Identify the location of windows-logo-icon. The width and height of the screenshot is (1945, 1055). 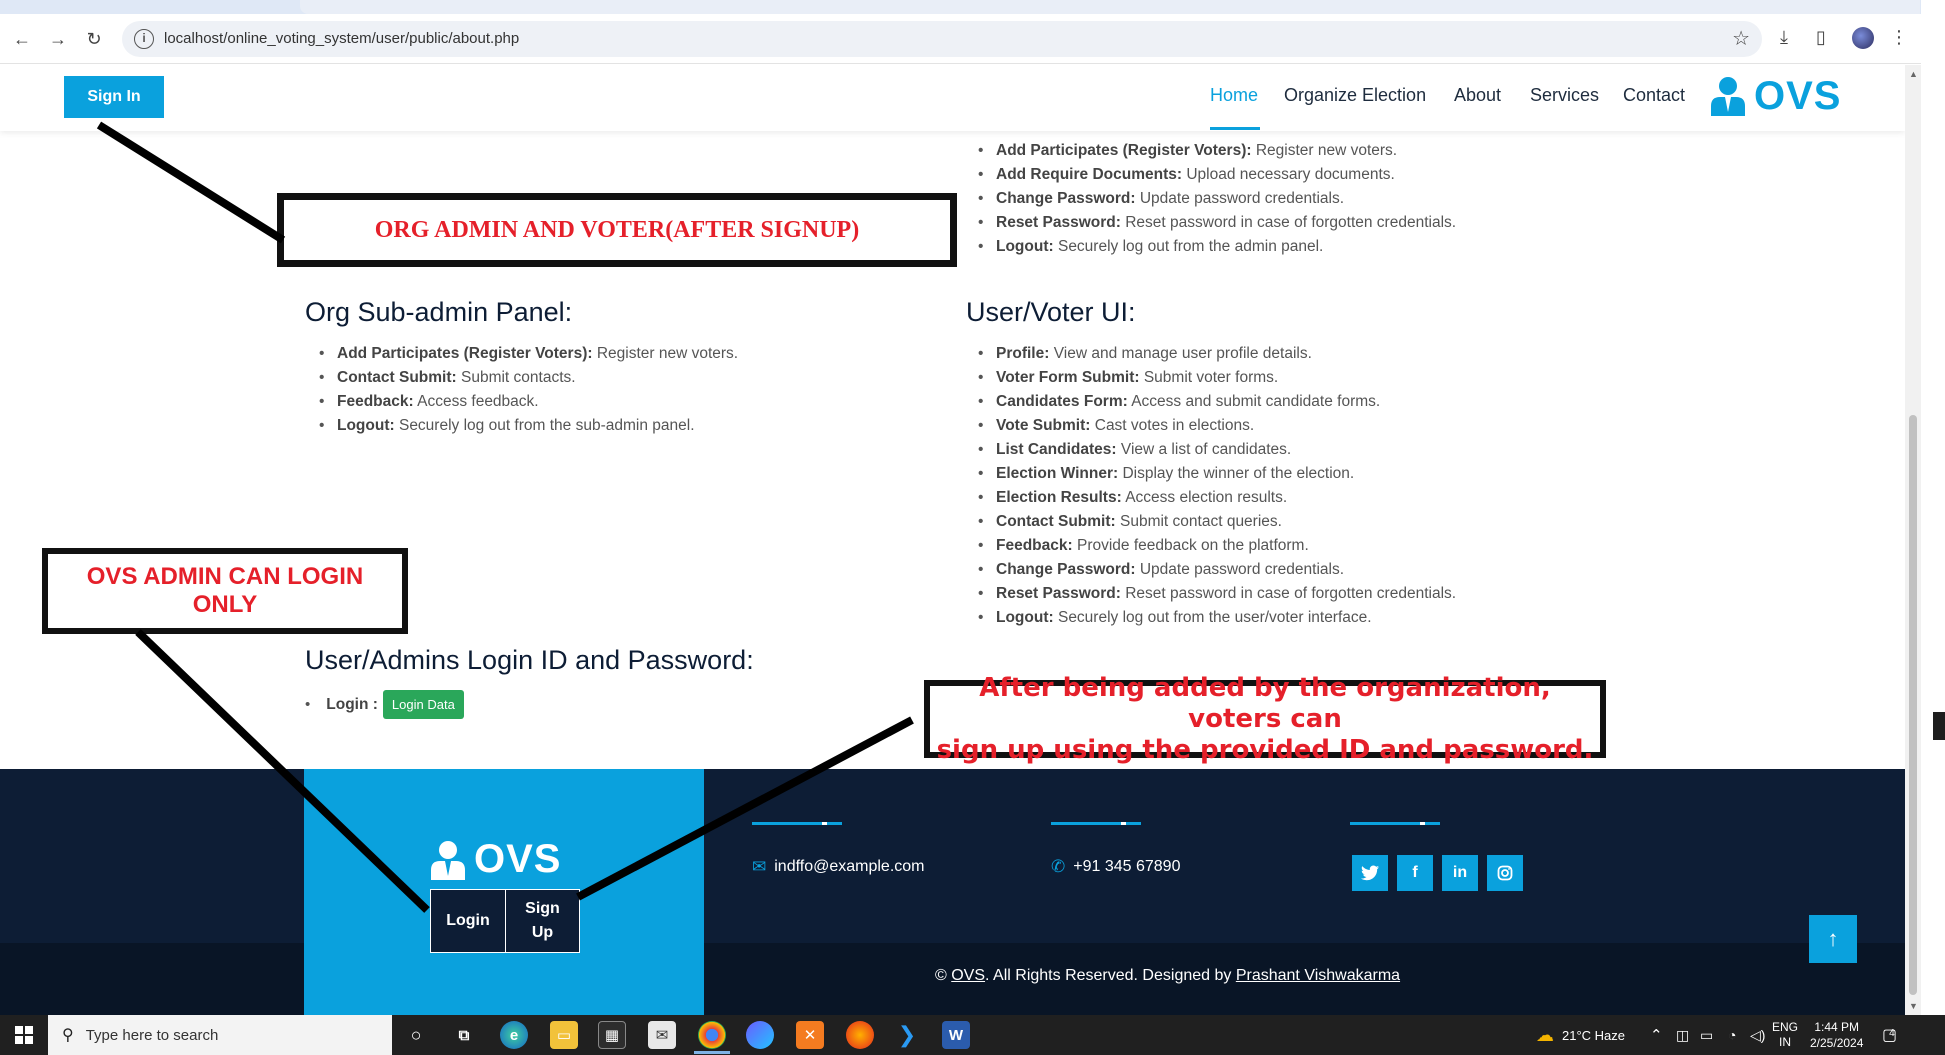
(24, 1035).